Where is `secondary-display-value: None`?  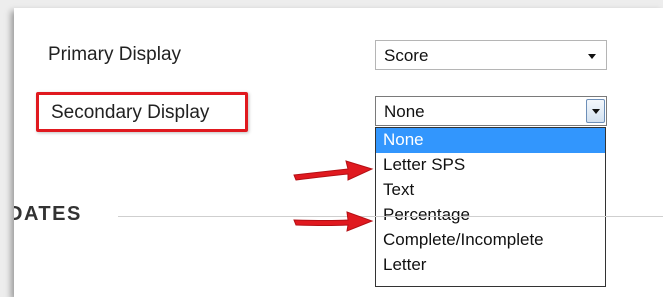 secondary-display-value: None is located at coordinates (404, 111).